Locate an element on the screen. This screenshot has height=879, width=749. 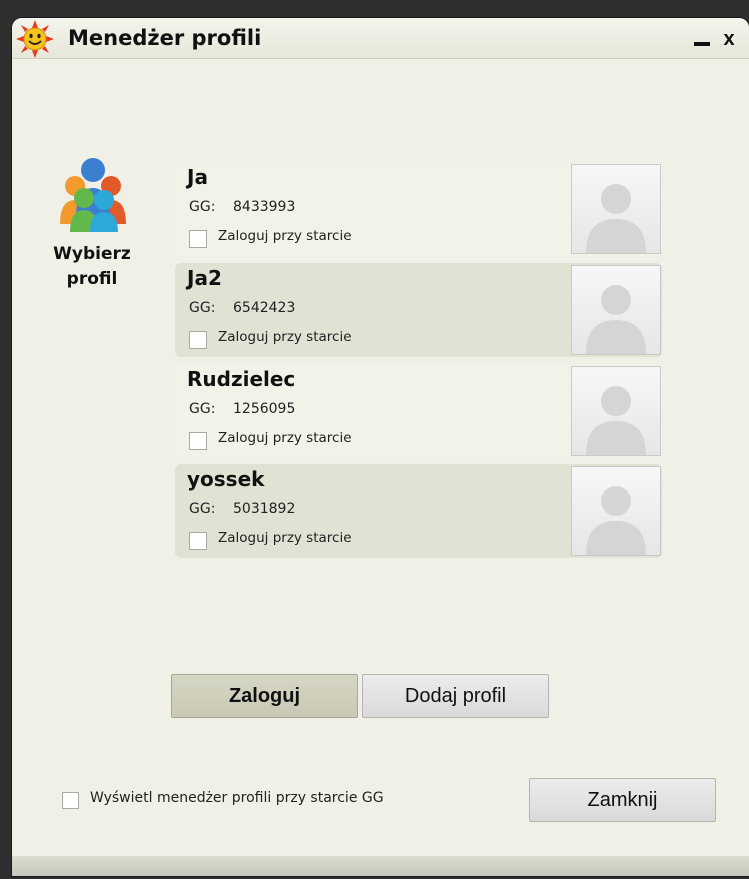
users-group-icon is located at coordinates (93, 195).